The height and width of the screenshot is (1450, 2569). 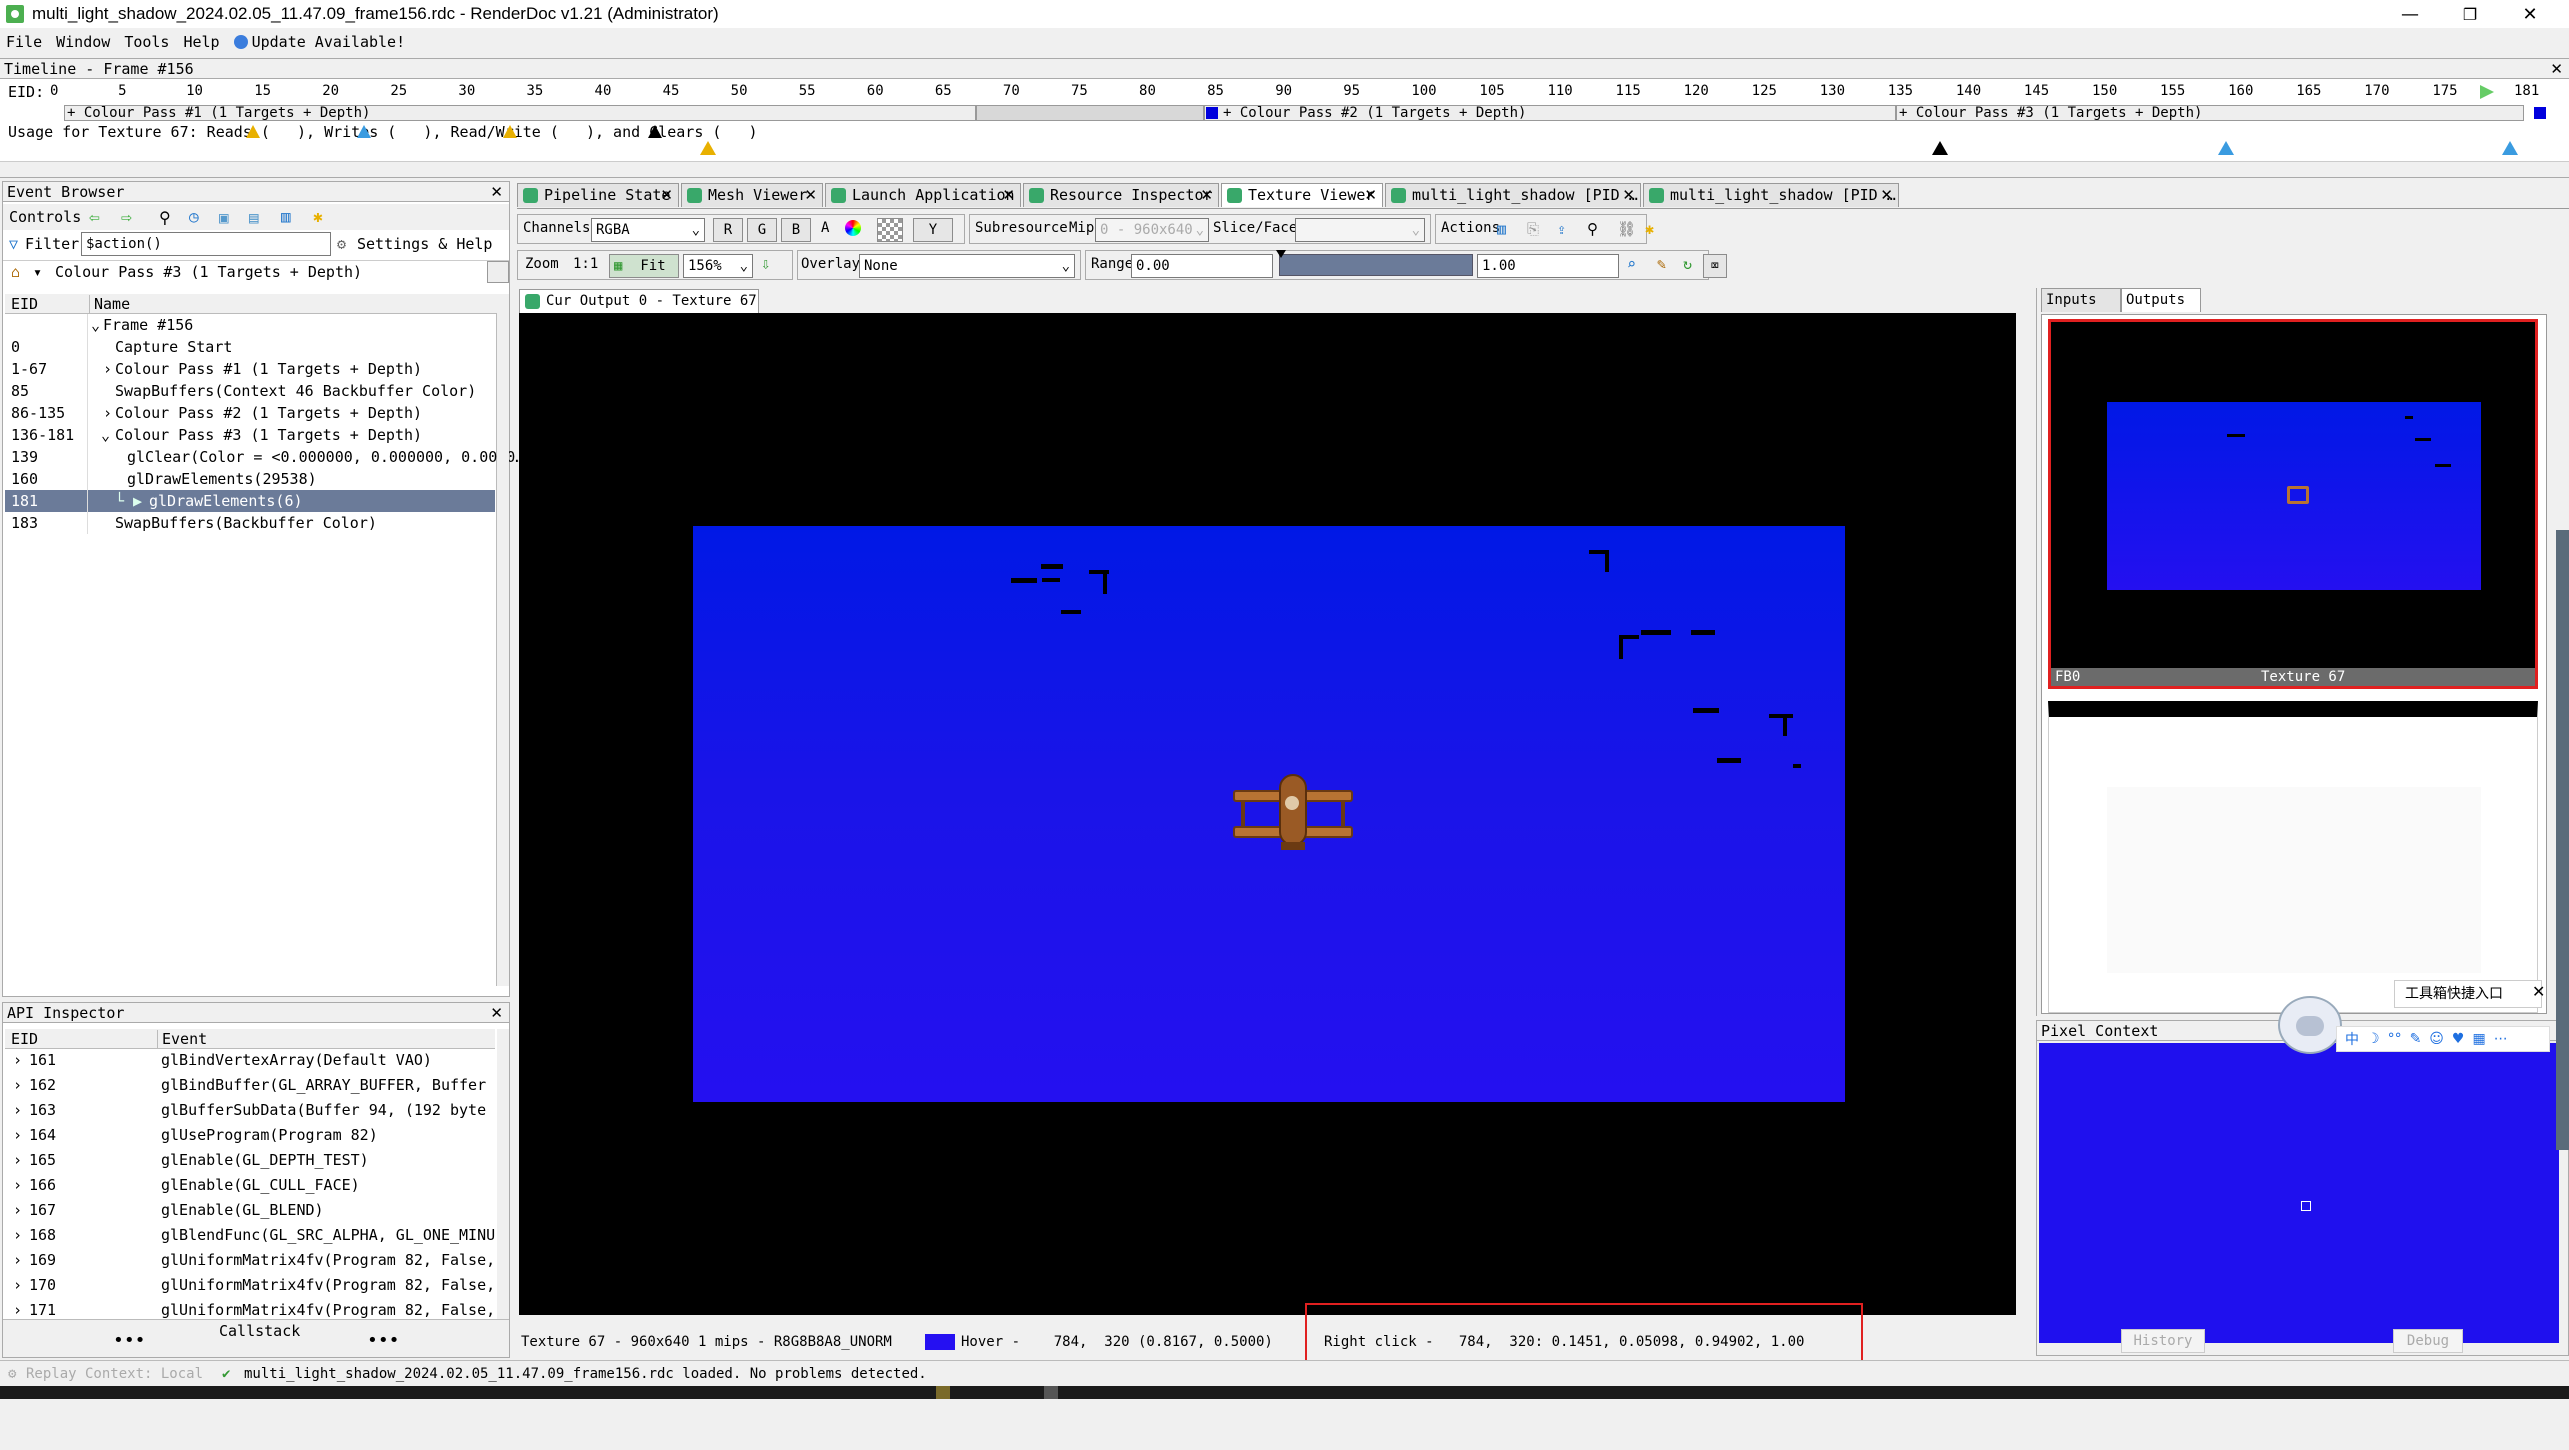 What do you see at coordinates (2538, 991) in the screenshot?
I see `toolbox-close-icon: ✕` at bounding box center [2538, 991].